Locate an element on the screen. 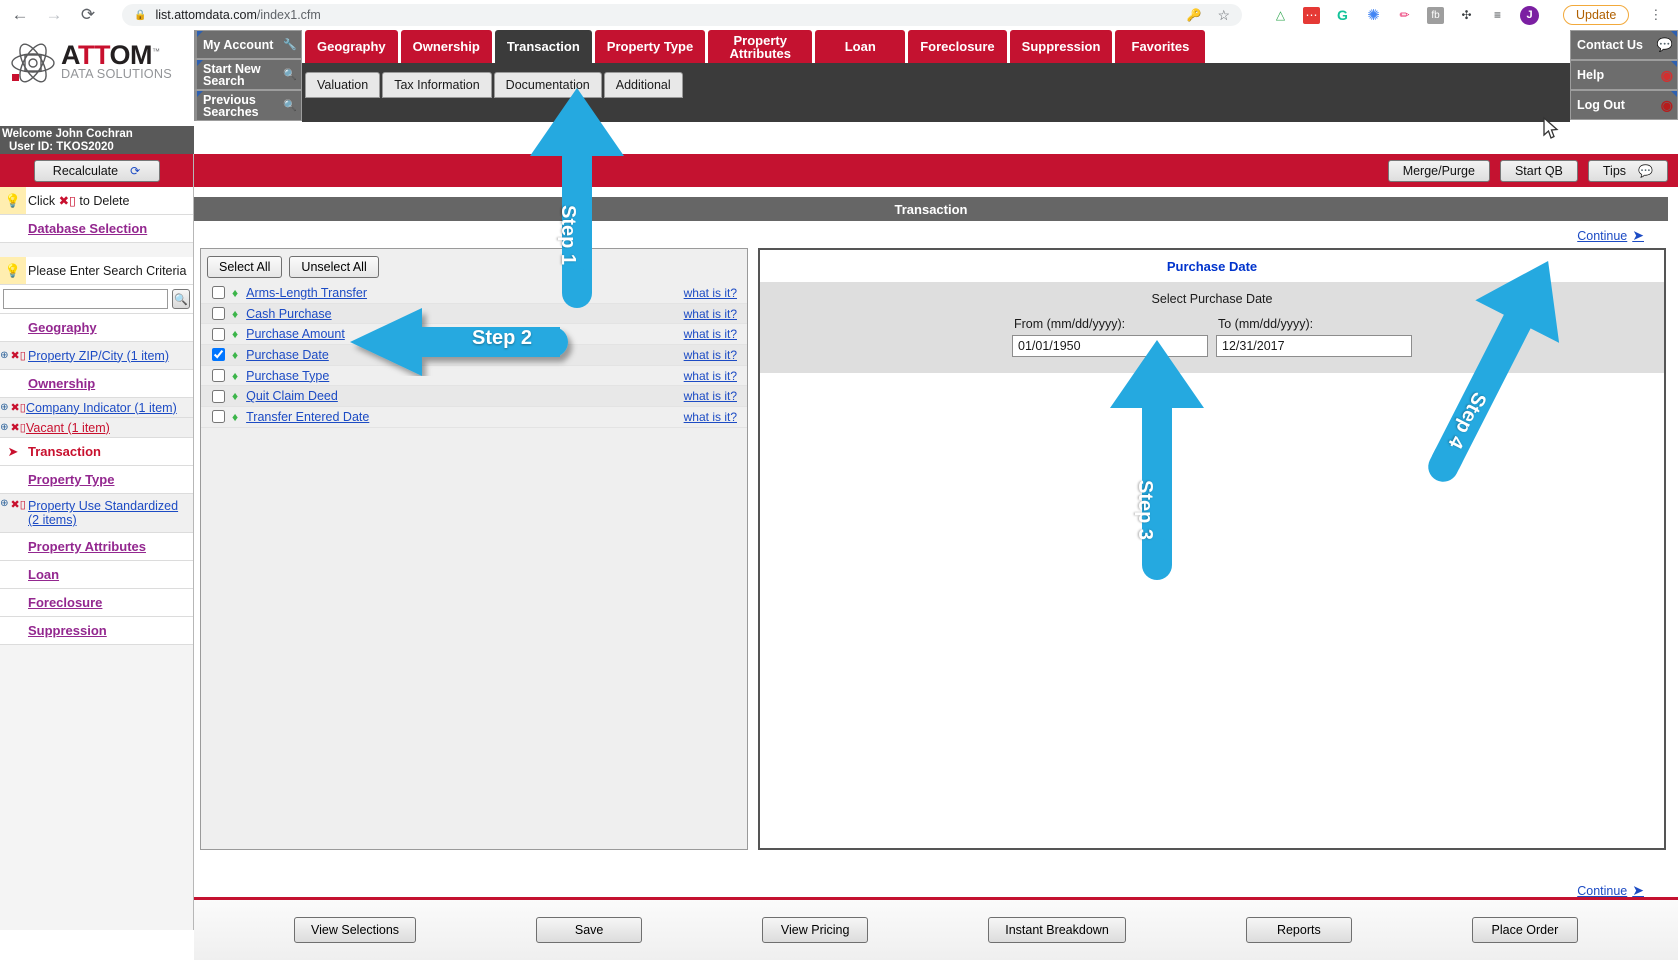 The height and width of the screenshot is (960, 1678). search-input is located at coordinates (85, 299).